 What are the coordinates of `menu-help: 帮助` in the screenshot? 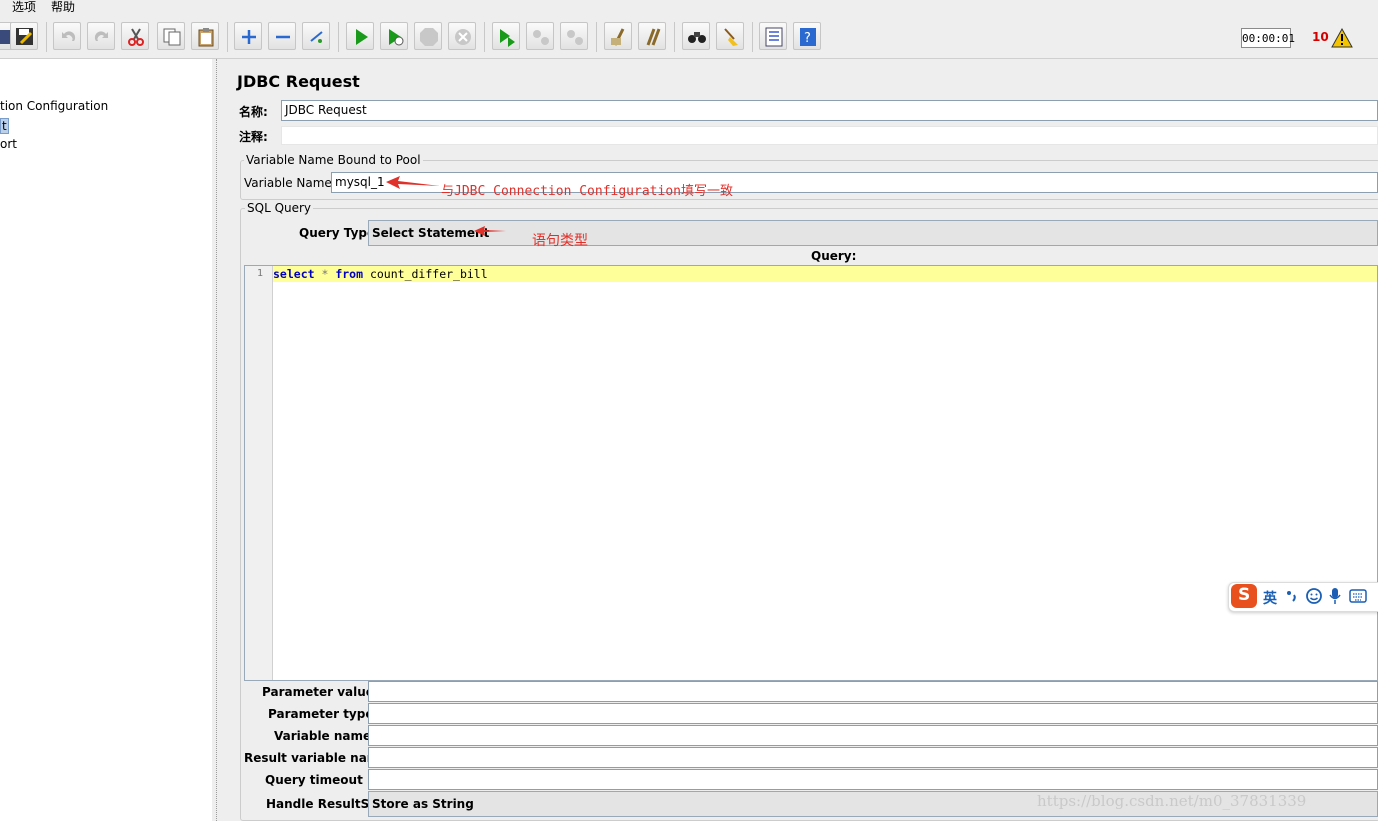 It's located at (63, 7).